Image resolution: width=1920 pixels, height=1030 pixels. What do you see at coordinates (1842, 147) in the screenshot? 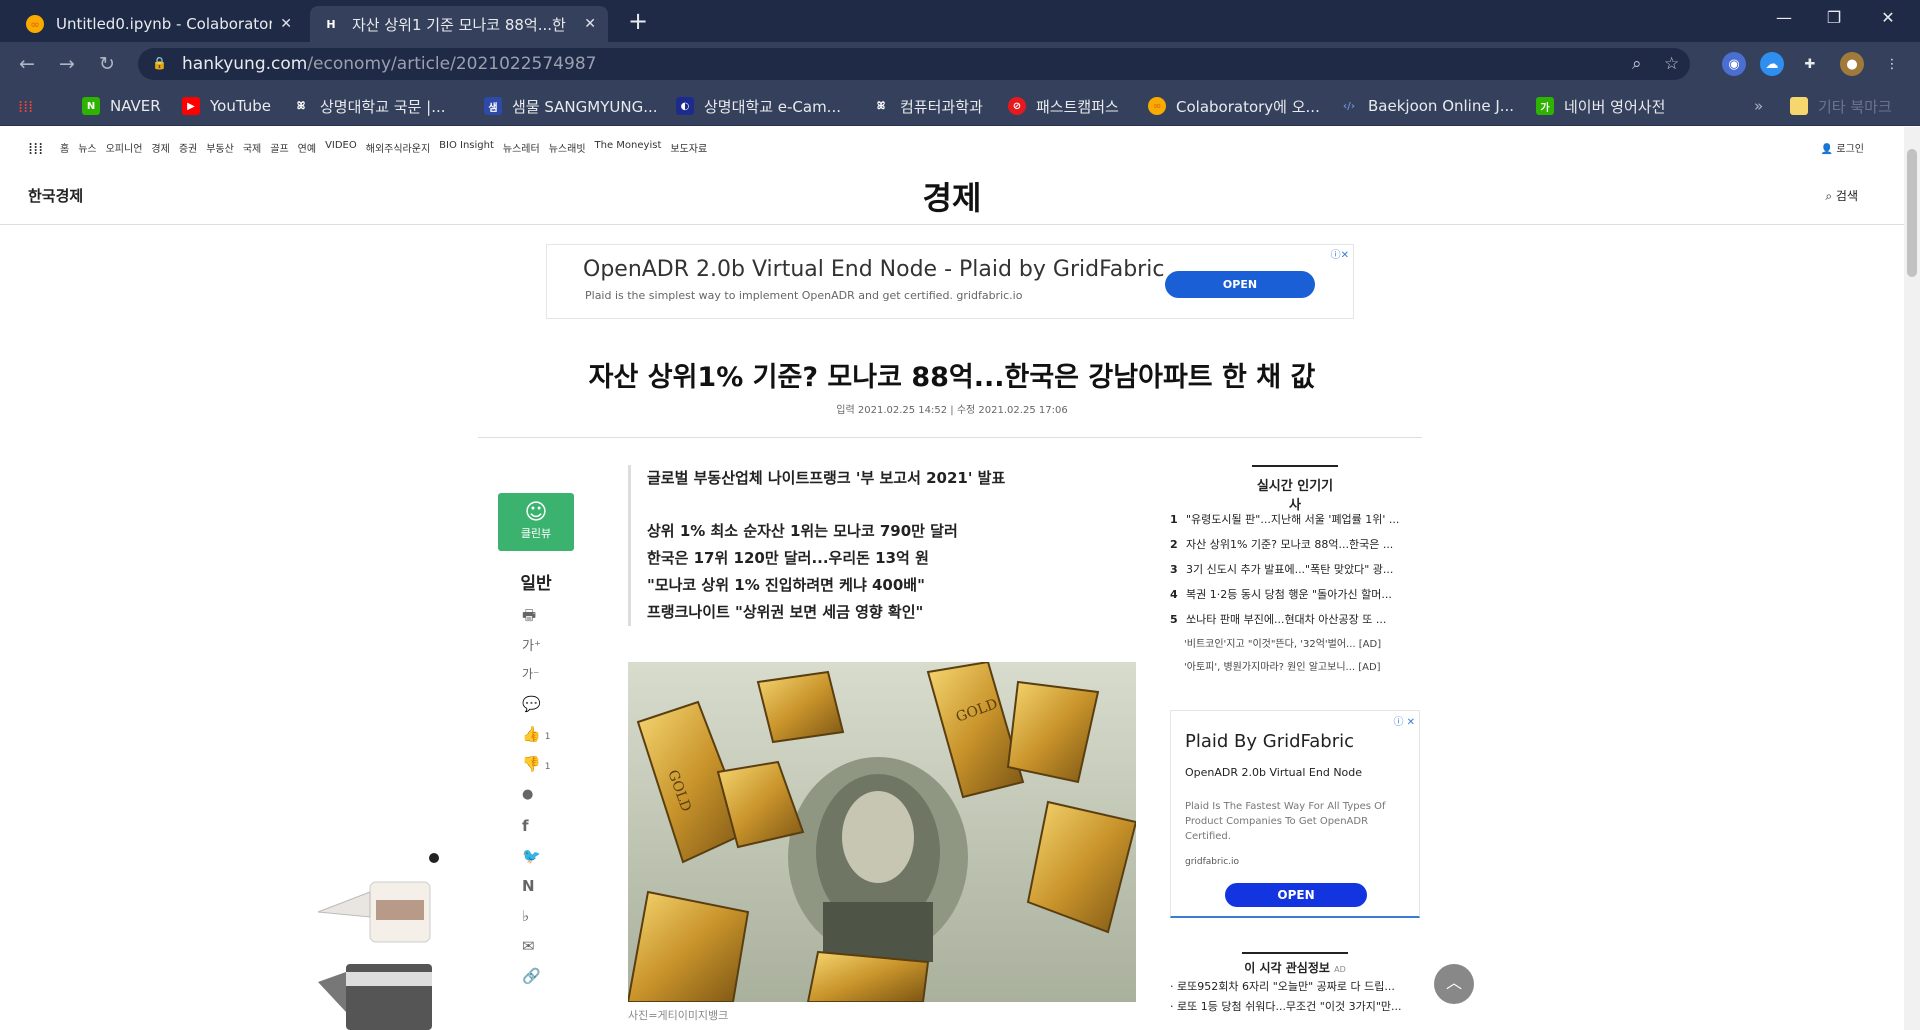
I see `login-link: 👤 로그인` at bounding box center [1842, 147].